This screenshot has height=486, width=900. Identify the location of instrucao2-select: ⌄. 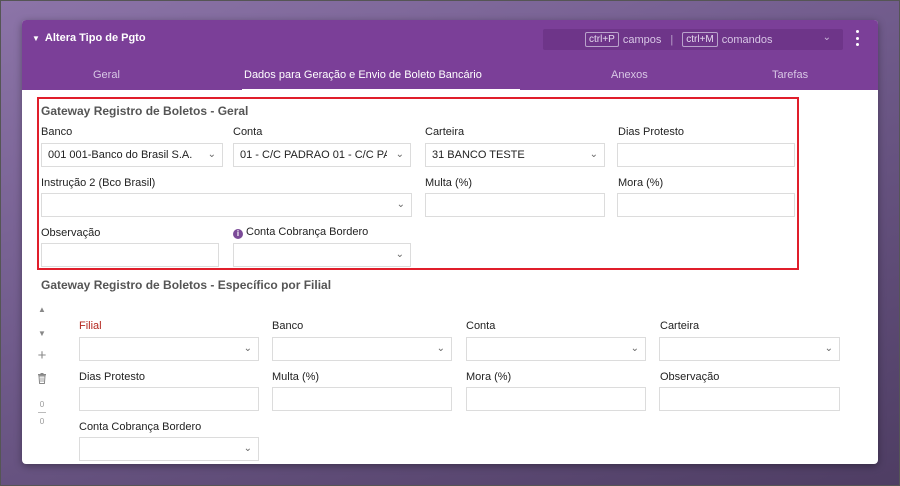
(226, 205).